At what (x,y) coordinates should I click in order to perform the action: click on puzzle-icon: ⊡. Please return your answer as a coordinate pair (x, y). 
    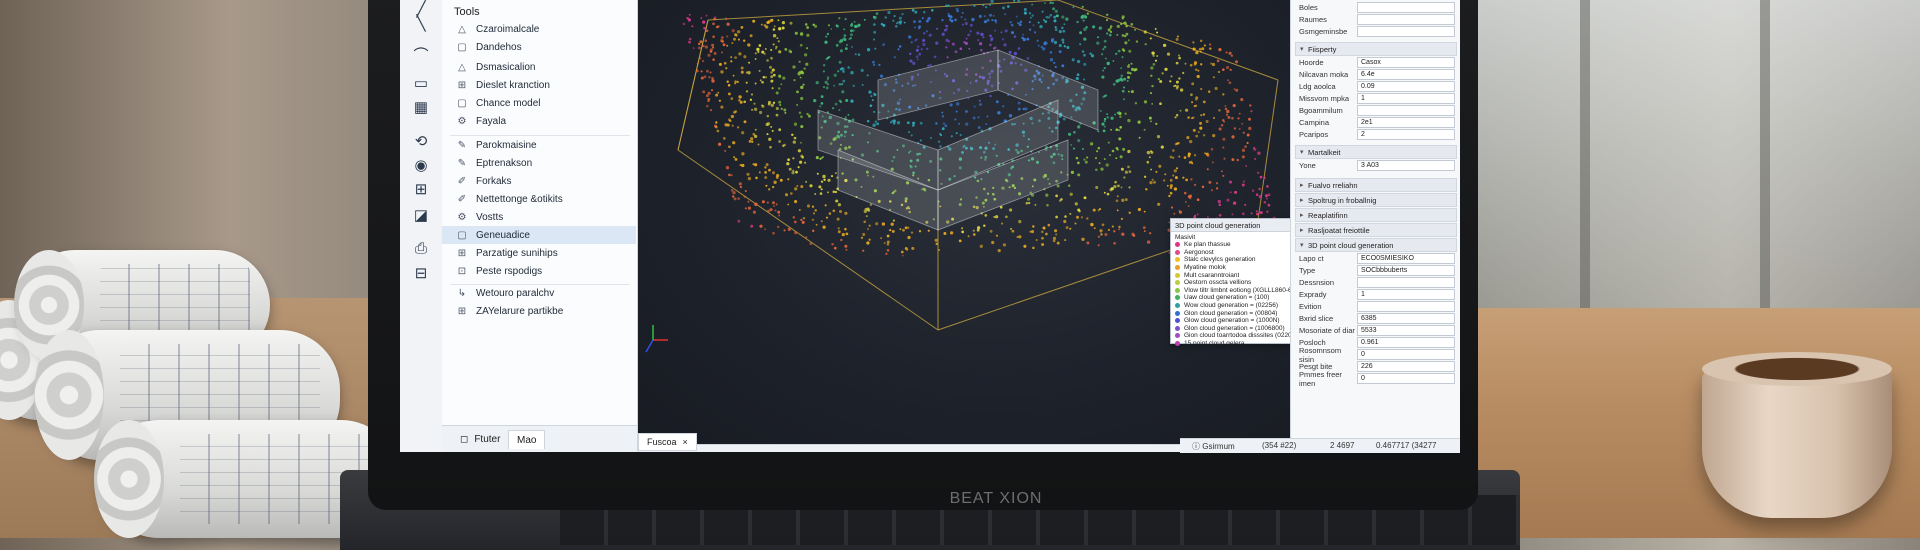
    Looking at the image, I should click on (462, 271).